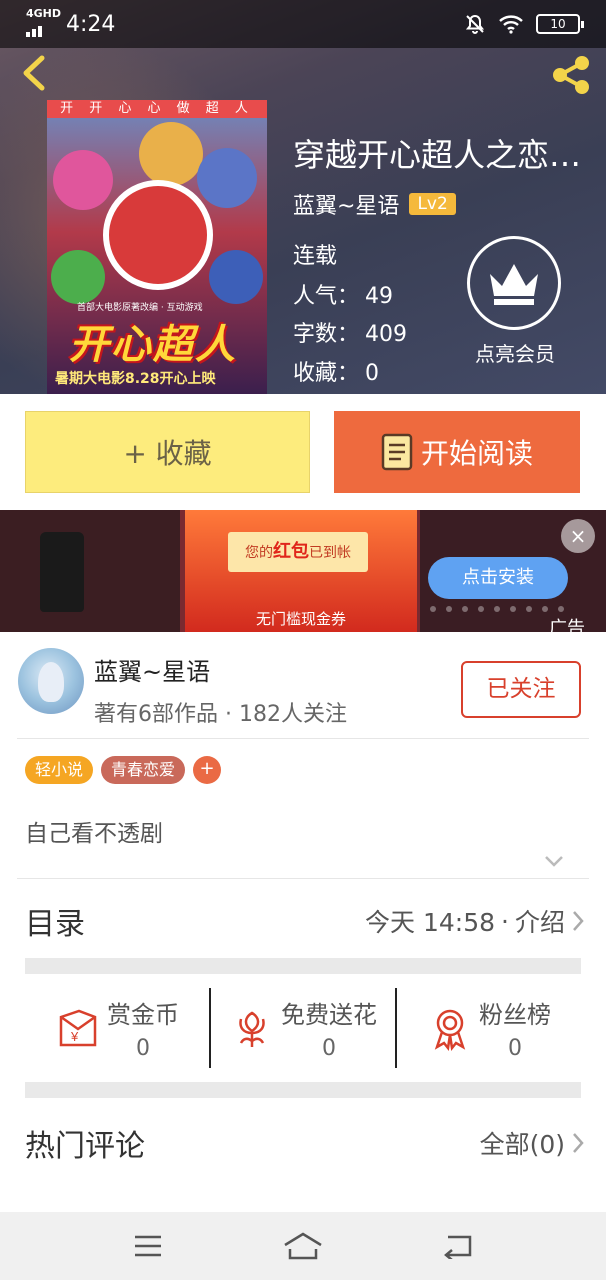  I want to click on divider, so click(303, 878).